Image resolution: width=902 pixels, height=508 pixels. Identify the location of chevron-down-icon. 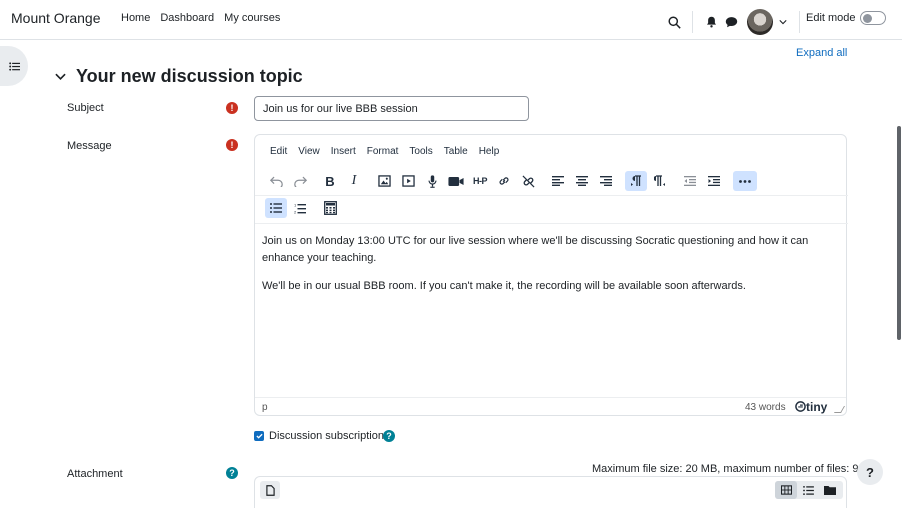
(60, 76).